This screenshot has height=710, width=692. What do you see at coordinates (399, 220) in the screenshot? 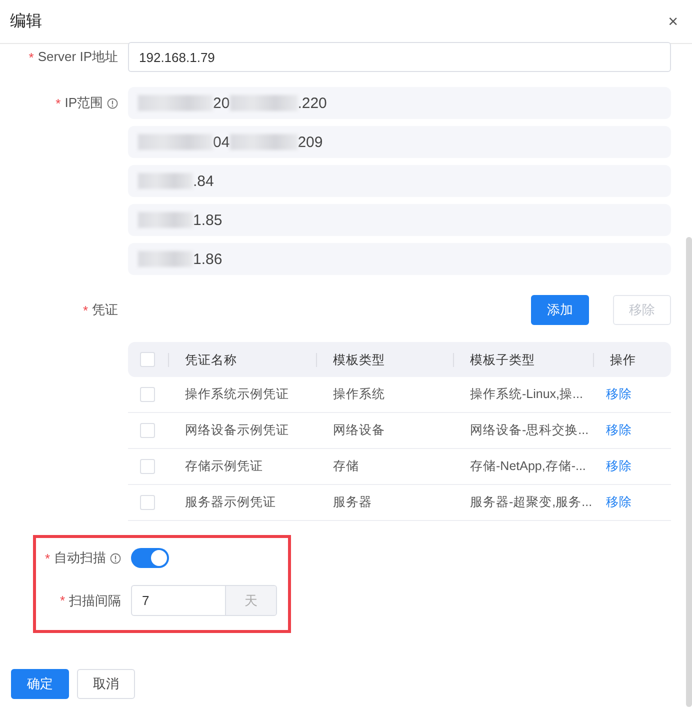
I see `ip-range-field: 1.85` at bounding box center [399, 220].